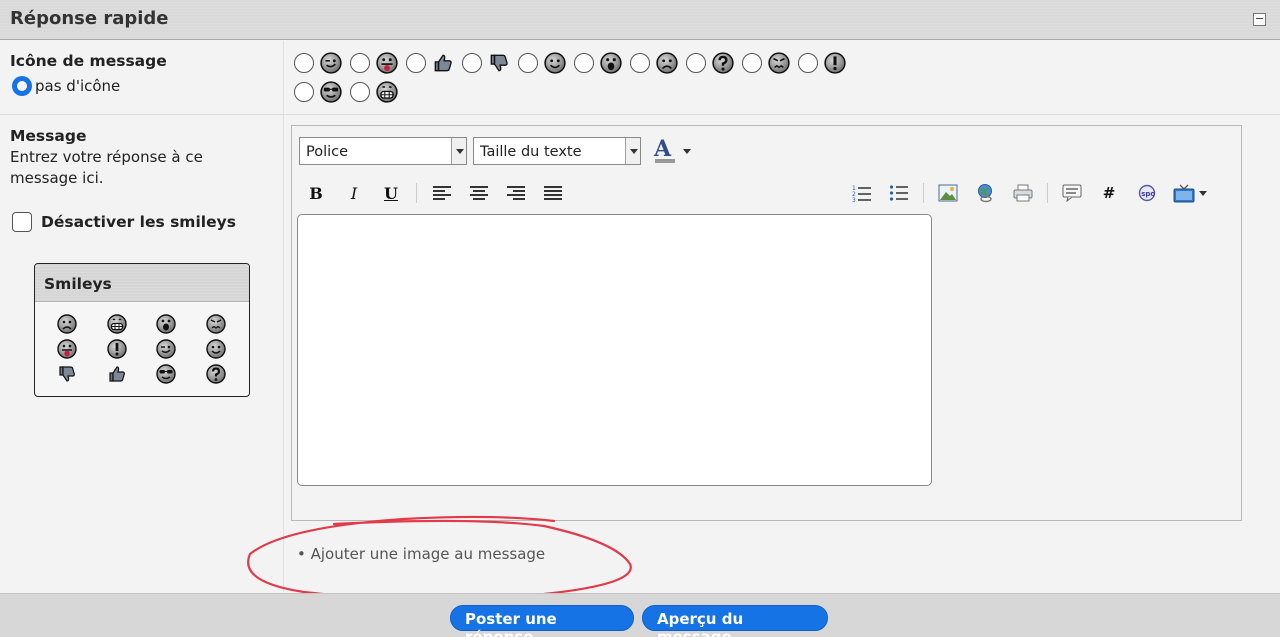  I want to click on spoiler-button: spo, so click(1147, 193).